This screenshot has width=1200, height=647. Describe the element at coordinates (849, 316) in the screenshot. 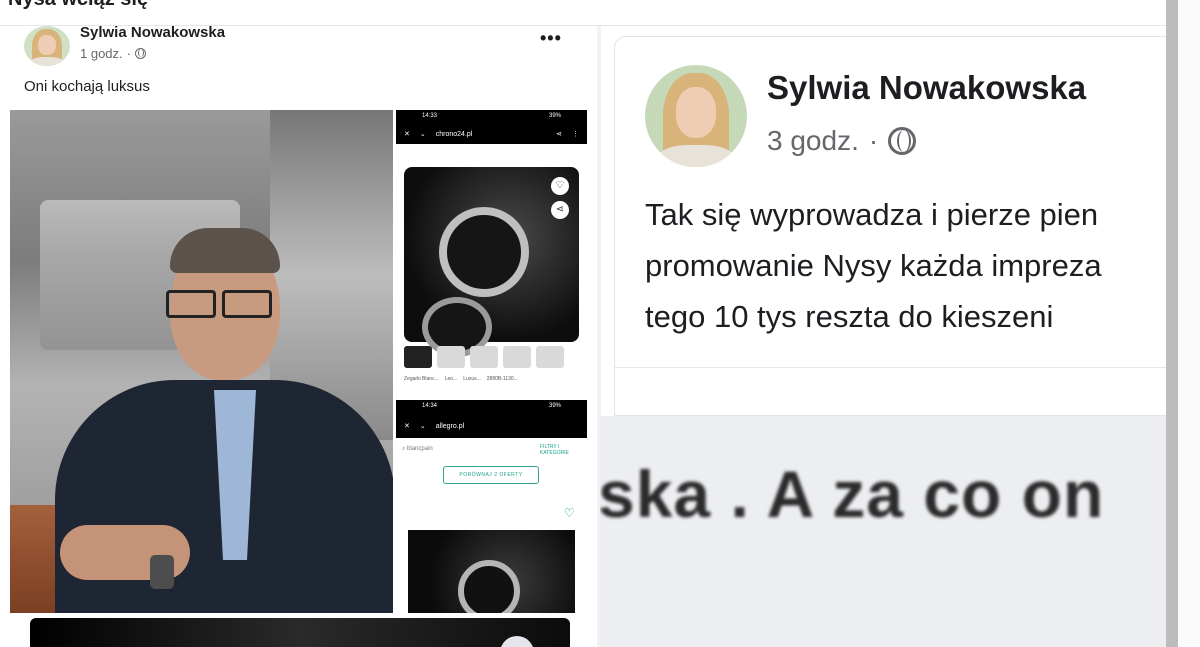

I see `post-text-line: tego 10 tys reszta do kieszeni` at that location.